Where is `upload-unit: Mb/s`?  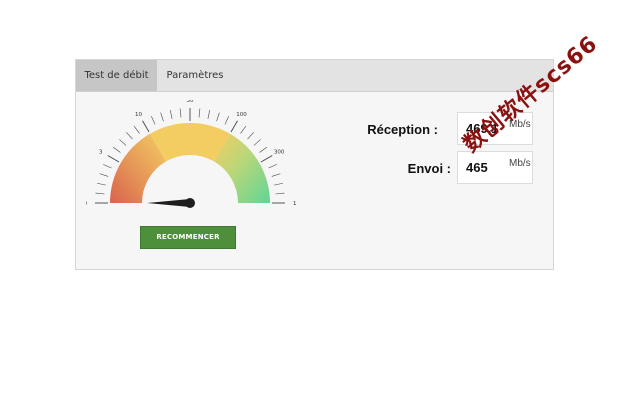
upload-unit: Mb/s is located at coordinates (520, 163).